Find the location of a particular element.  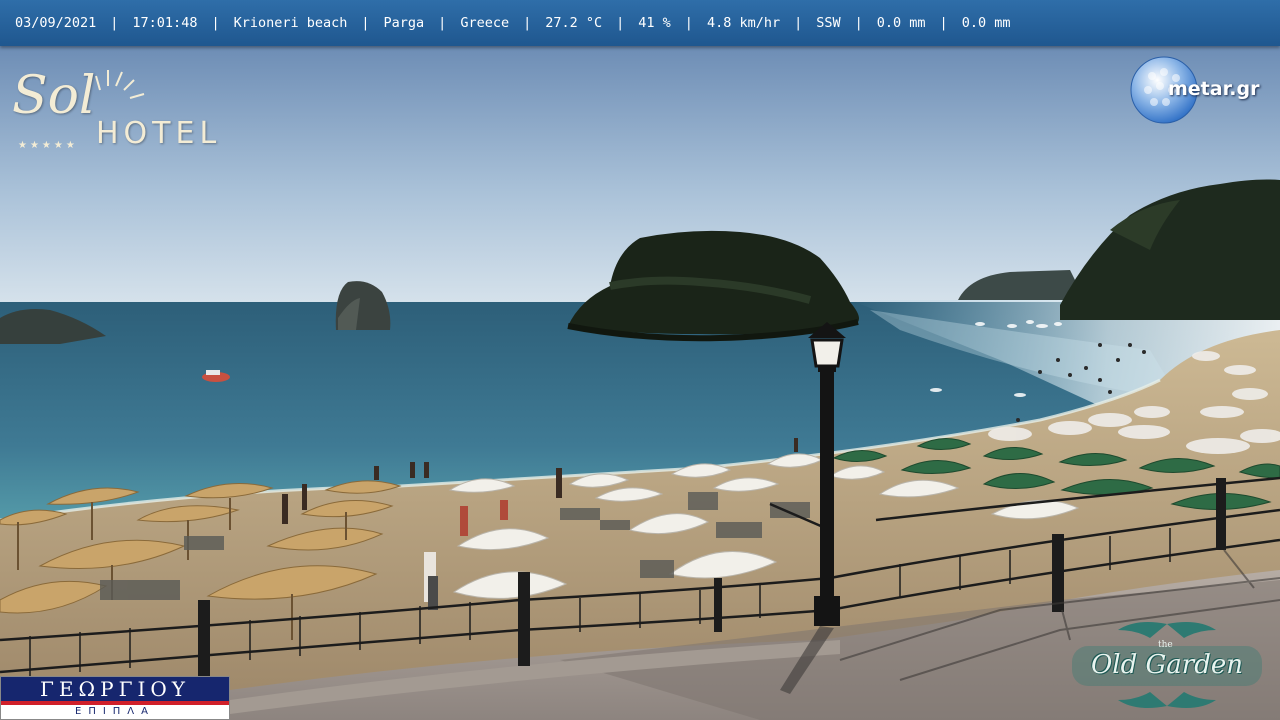

metar-logo: metar.gr is located at coordinates (1202, 91).